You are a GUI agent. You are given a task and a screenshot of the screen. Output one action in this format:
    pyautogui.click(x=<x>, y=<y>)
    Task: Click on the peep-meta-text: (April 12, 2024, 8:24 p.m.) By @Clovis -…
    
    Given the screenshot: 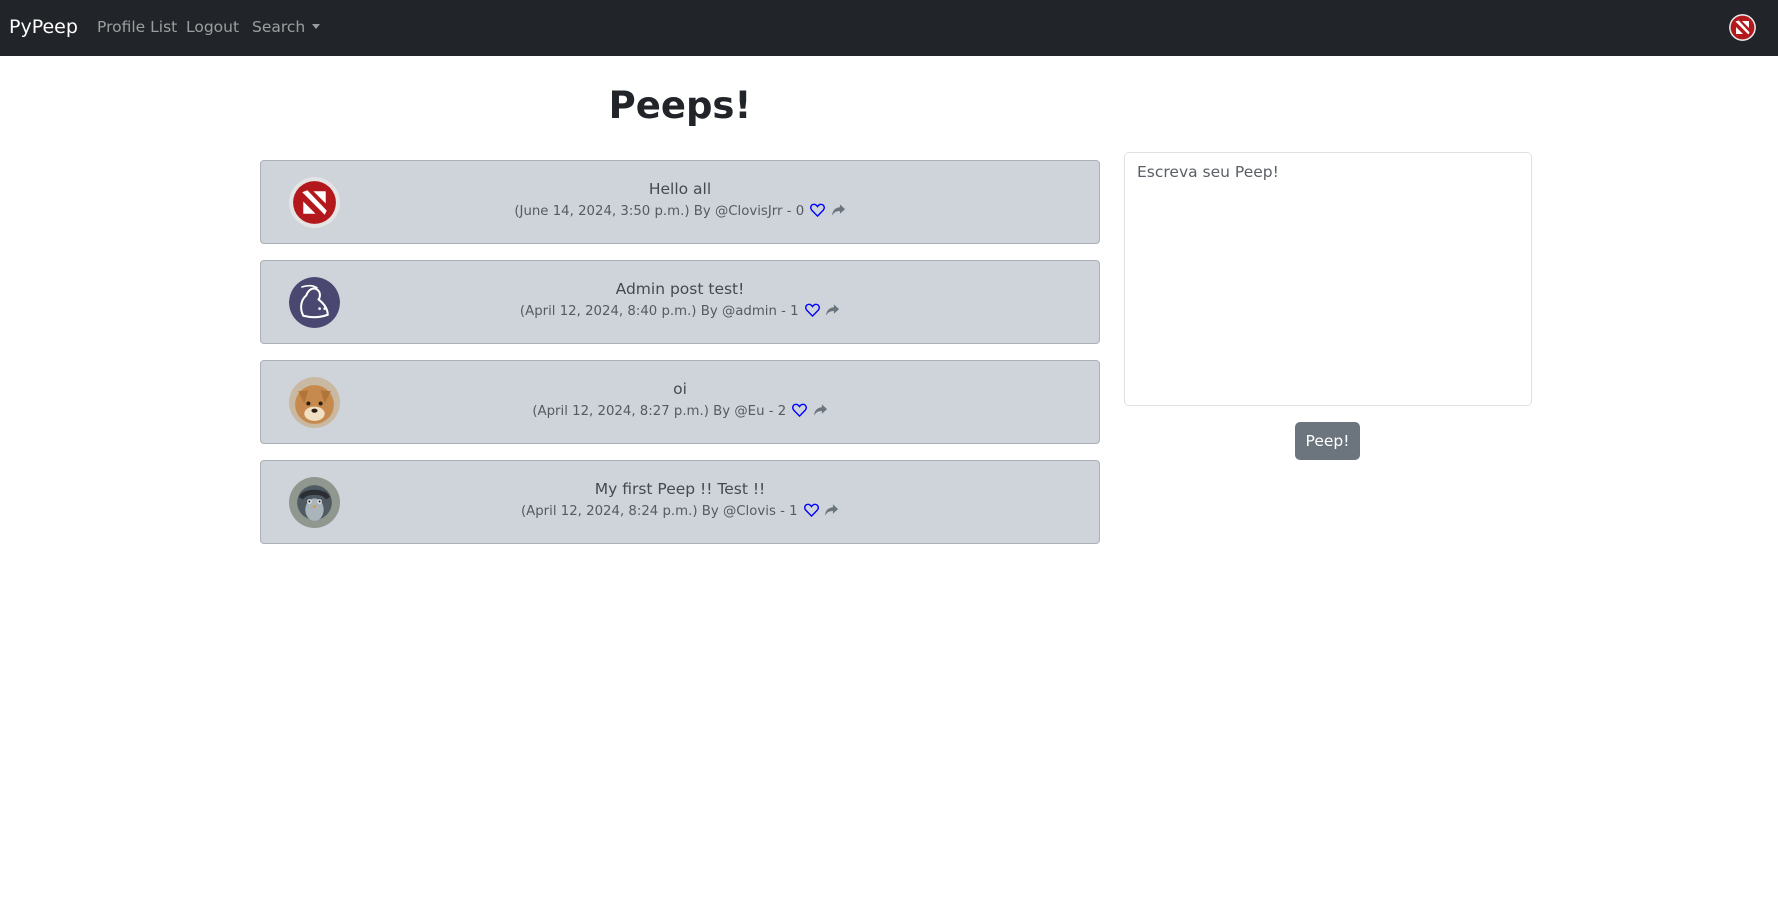 What is the action you would take?
    pyautogui.click(x=659, y=511)
    